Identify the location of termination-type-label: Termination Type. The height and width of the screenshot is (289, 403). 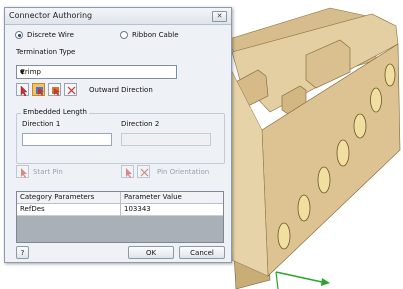
(46, 52).